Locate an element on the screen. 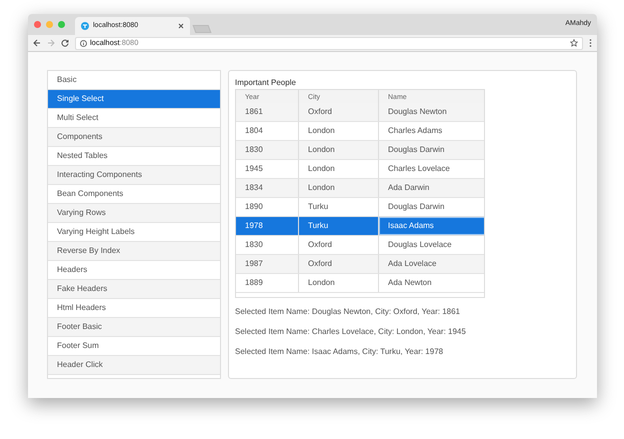 The image size is (624, 439). table-row: 1889 London Ada Newton is located at coordinates (360, 283).